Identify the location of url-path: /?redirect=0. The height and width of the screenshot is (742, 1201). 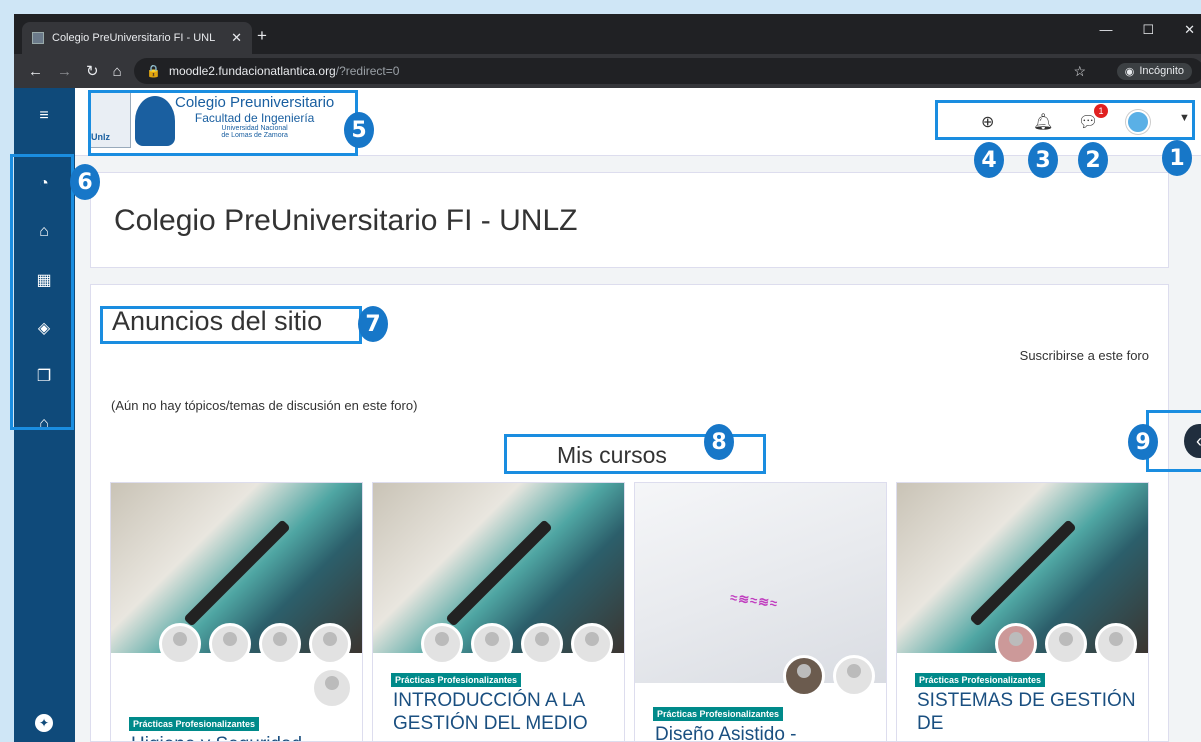
(367, 71).